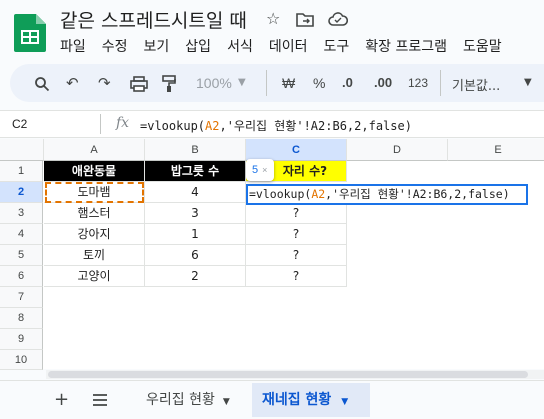 This screenshot has width=544, height=419. I want to click on cloud-status-icon, so click(338, 19).